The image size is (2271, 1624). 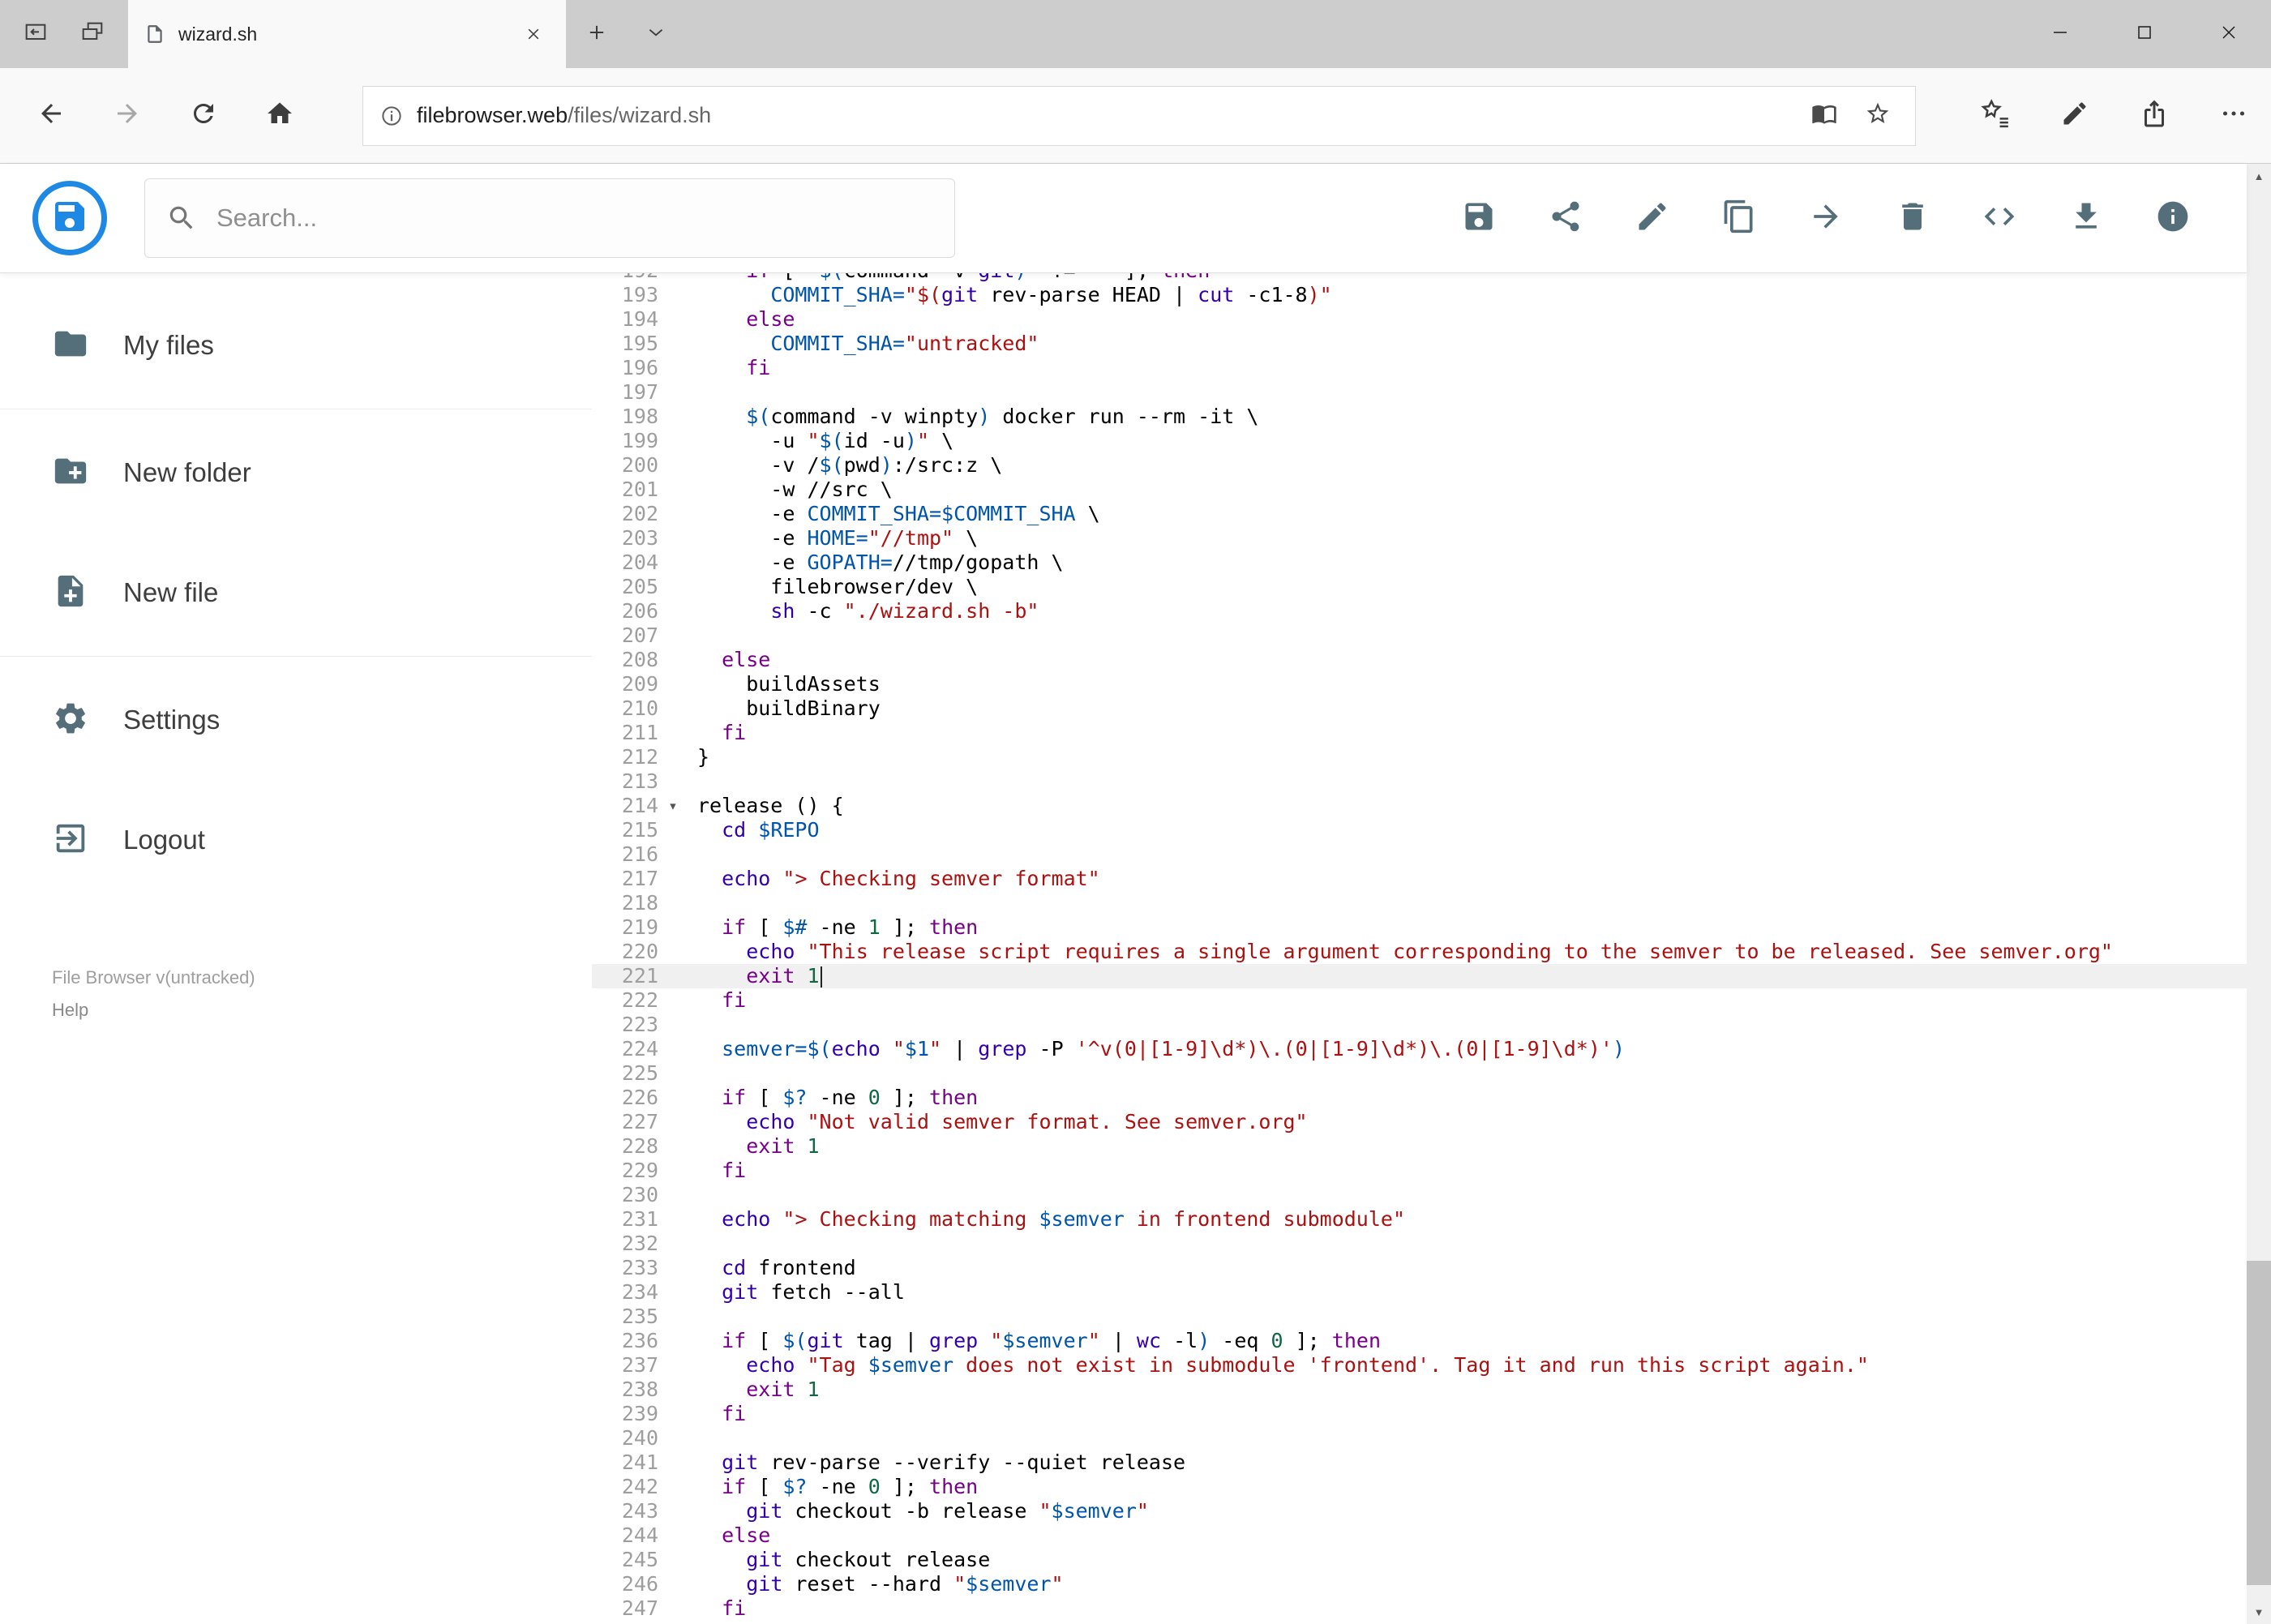 I want to click on download-button, so click(x=2086, y=218).